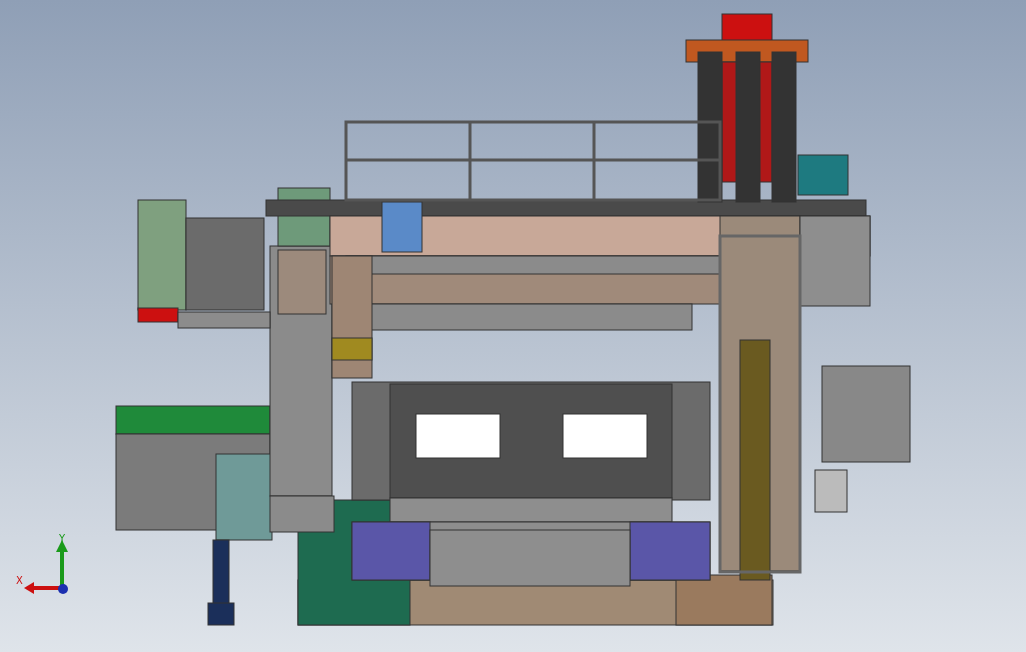 Image resolution: width=1026 pixels, height=652 pixels. I want to click on x-axis-label: X, so click(19, 580).